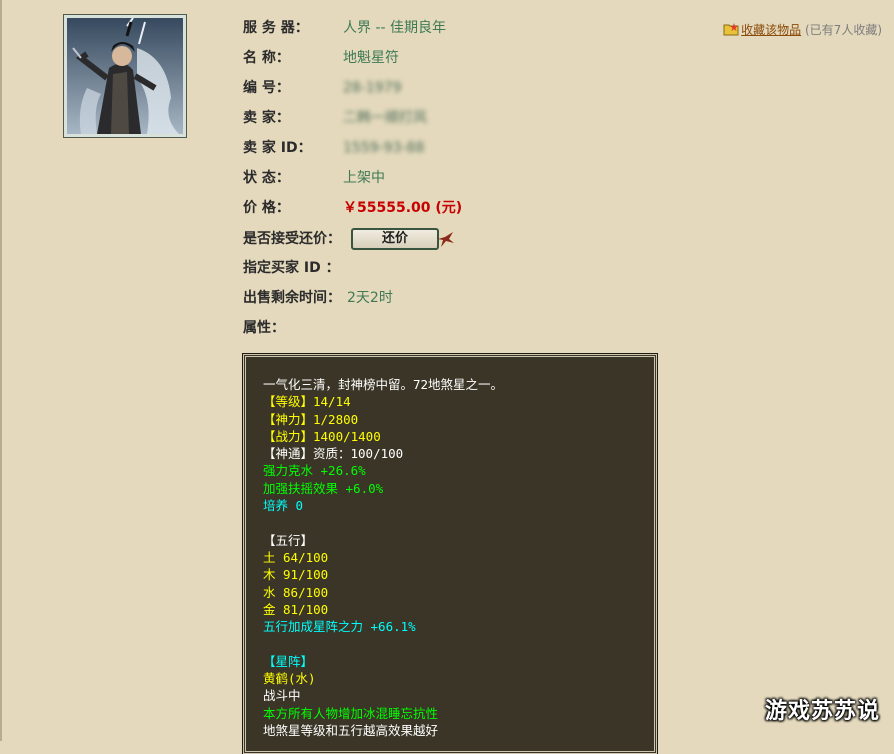 This screenshot has height=754, width=894. Describe the element at coordinates (802, 30) in the screenshot. I see `favorite-area: 收藏该物品 (已有7人收藏)` at that location.